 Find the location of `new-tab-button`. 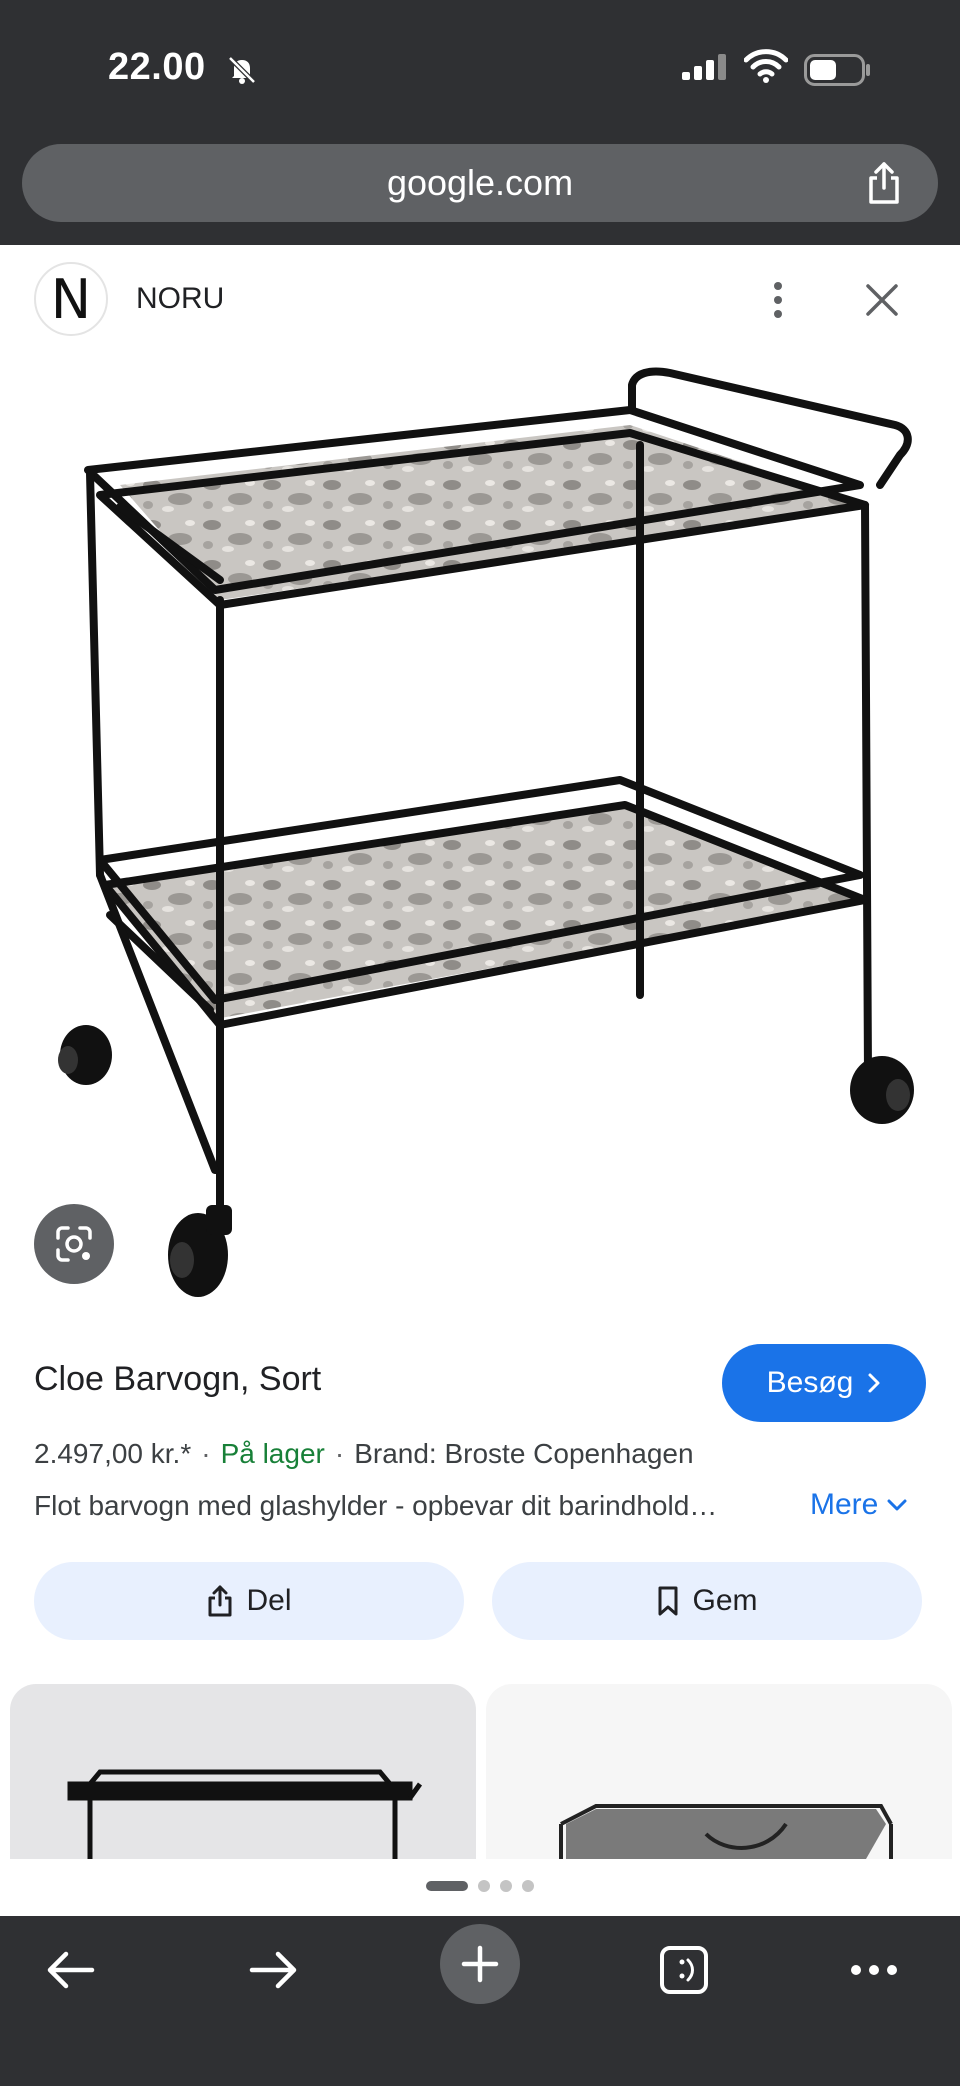

new-tab-button is located at coordinates (480, 1964).